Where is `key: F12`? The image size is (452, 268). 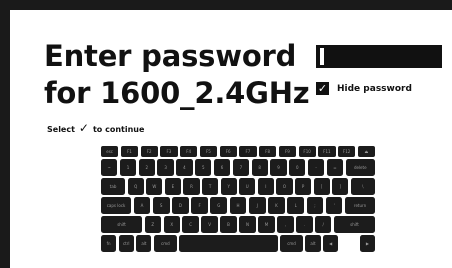
key: F12 is located at coordinates (347, 151).